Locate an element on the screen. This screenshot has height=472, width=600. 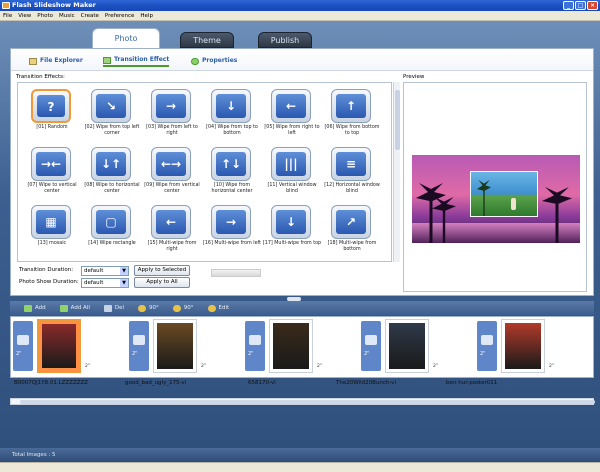
transition-effect-item: ←→ [09] Wipe from vertical center is located at coordinates (172, 174).